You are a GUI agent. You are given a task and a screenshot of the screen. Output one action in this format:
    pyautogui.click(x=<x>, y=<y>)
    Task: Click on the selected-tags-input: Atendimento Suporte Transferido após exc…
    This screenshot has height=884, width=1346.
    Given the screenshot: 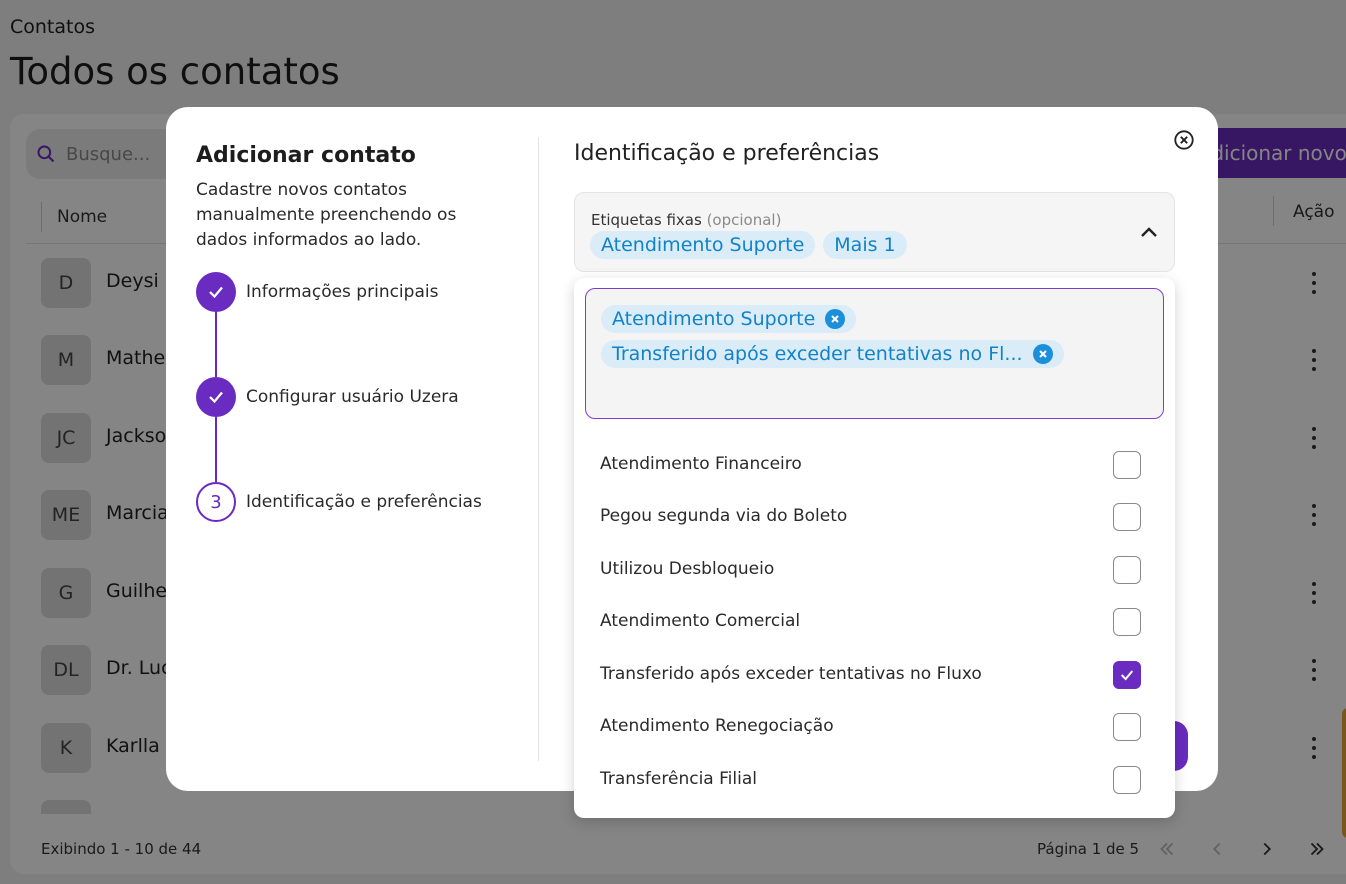 What is the action you would take?
    pyautogui.click(x=874, y=353)
    